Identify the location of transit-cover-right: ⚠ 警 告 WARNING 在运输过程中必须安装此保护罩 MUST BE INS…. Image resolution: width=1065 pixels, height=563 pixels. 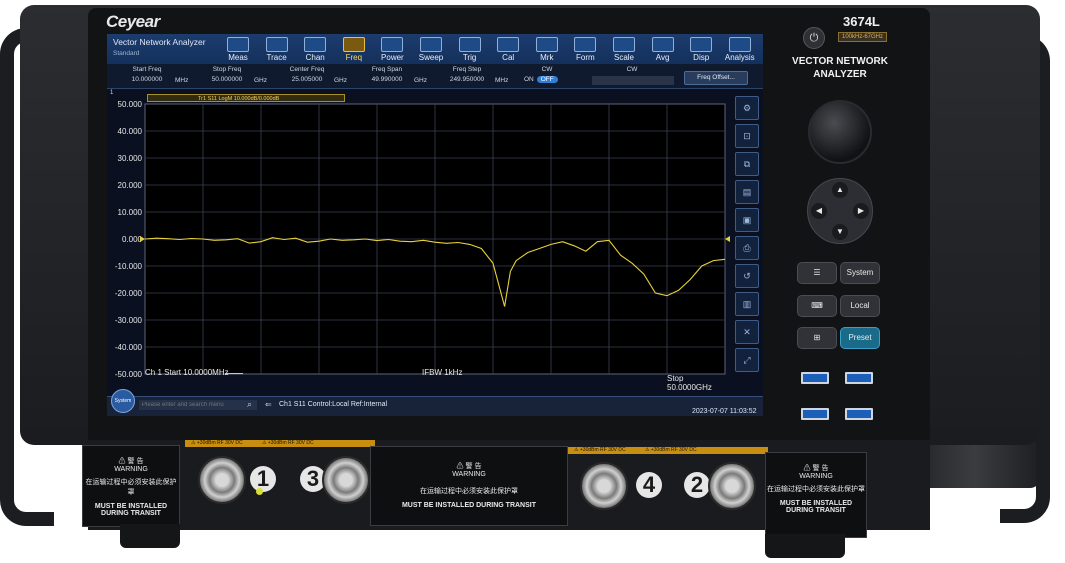
(816, 495).